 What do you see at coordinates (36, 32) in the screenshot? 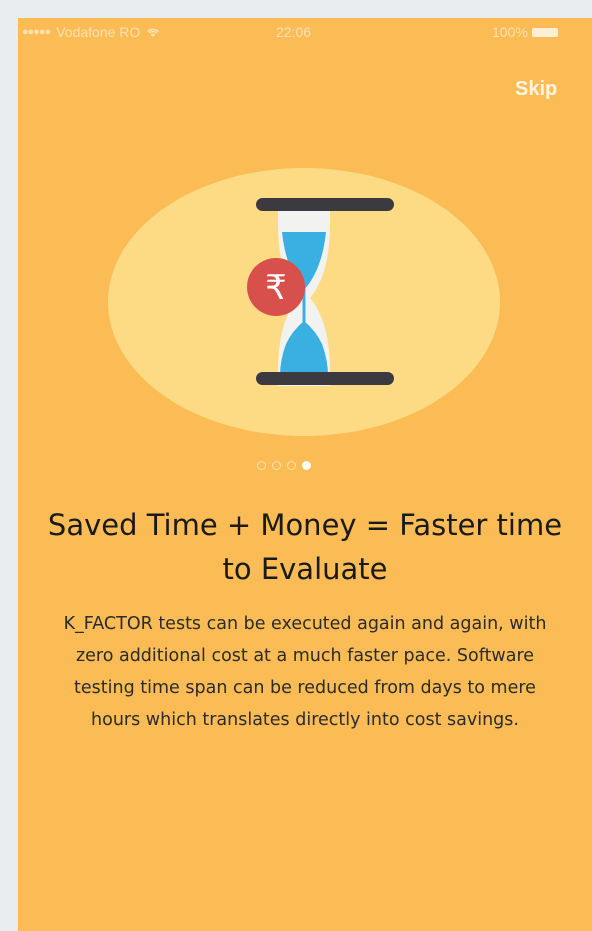
I see `signal-strength-icon: ●●●●●` at bounding box center [36, 32].